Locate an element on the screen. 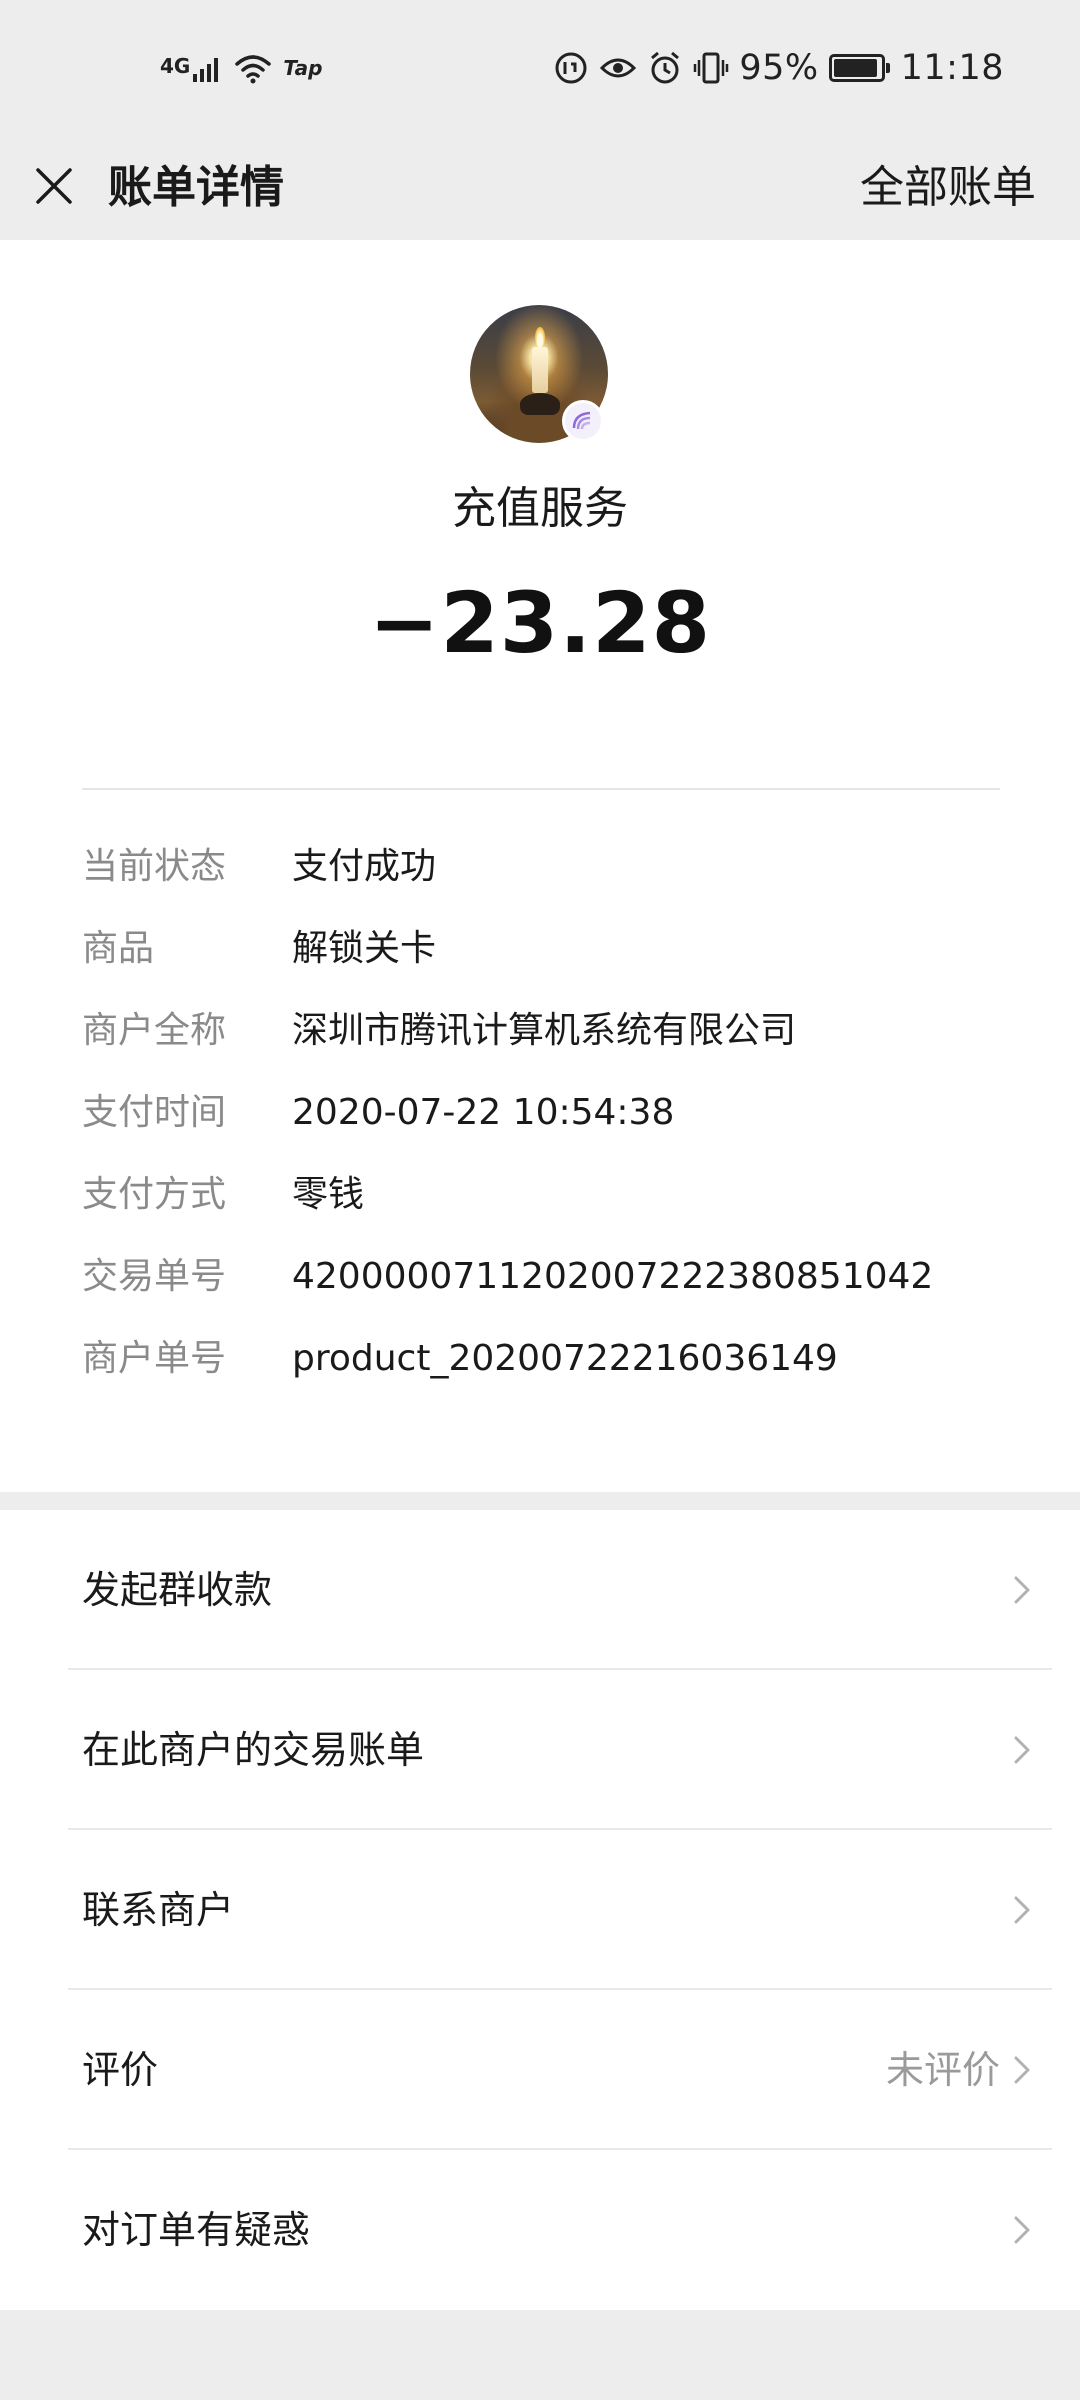 This screenshot has height=2400, width=1080. info-row-payment-time: 支付时间 2020-07-22 10:54:38 is located at coordinates (541, 1113).